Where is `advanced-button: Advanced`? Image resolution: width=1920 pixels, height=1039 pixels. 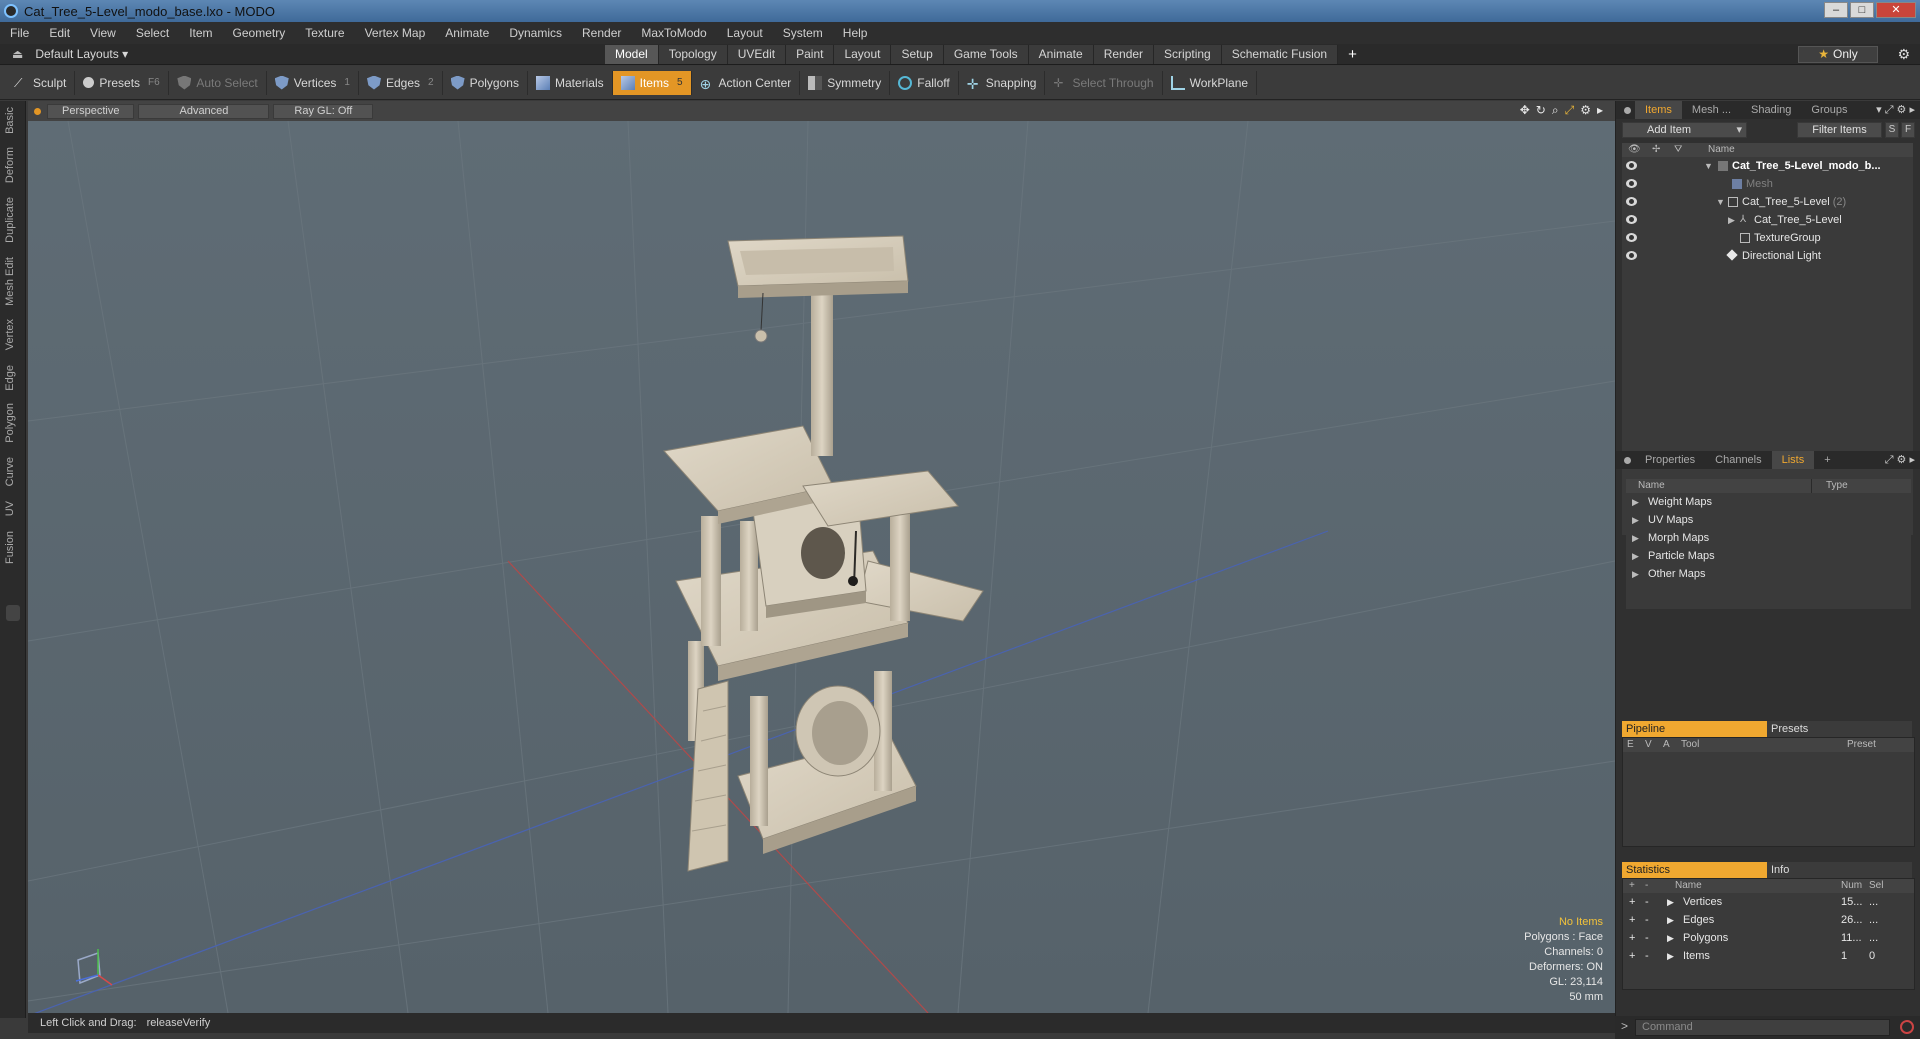
advanced-button: Advanced is located at coordinates (204, 111).